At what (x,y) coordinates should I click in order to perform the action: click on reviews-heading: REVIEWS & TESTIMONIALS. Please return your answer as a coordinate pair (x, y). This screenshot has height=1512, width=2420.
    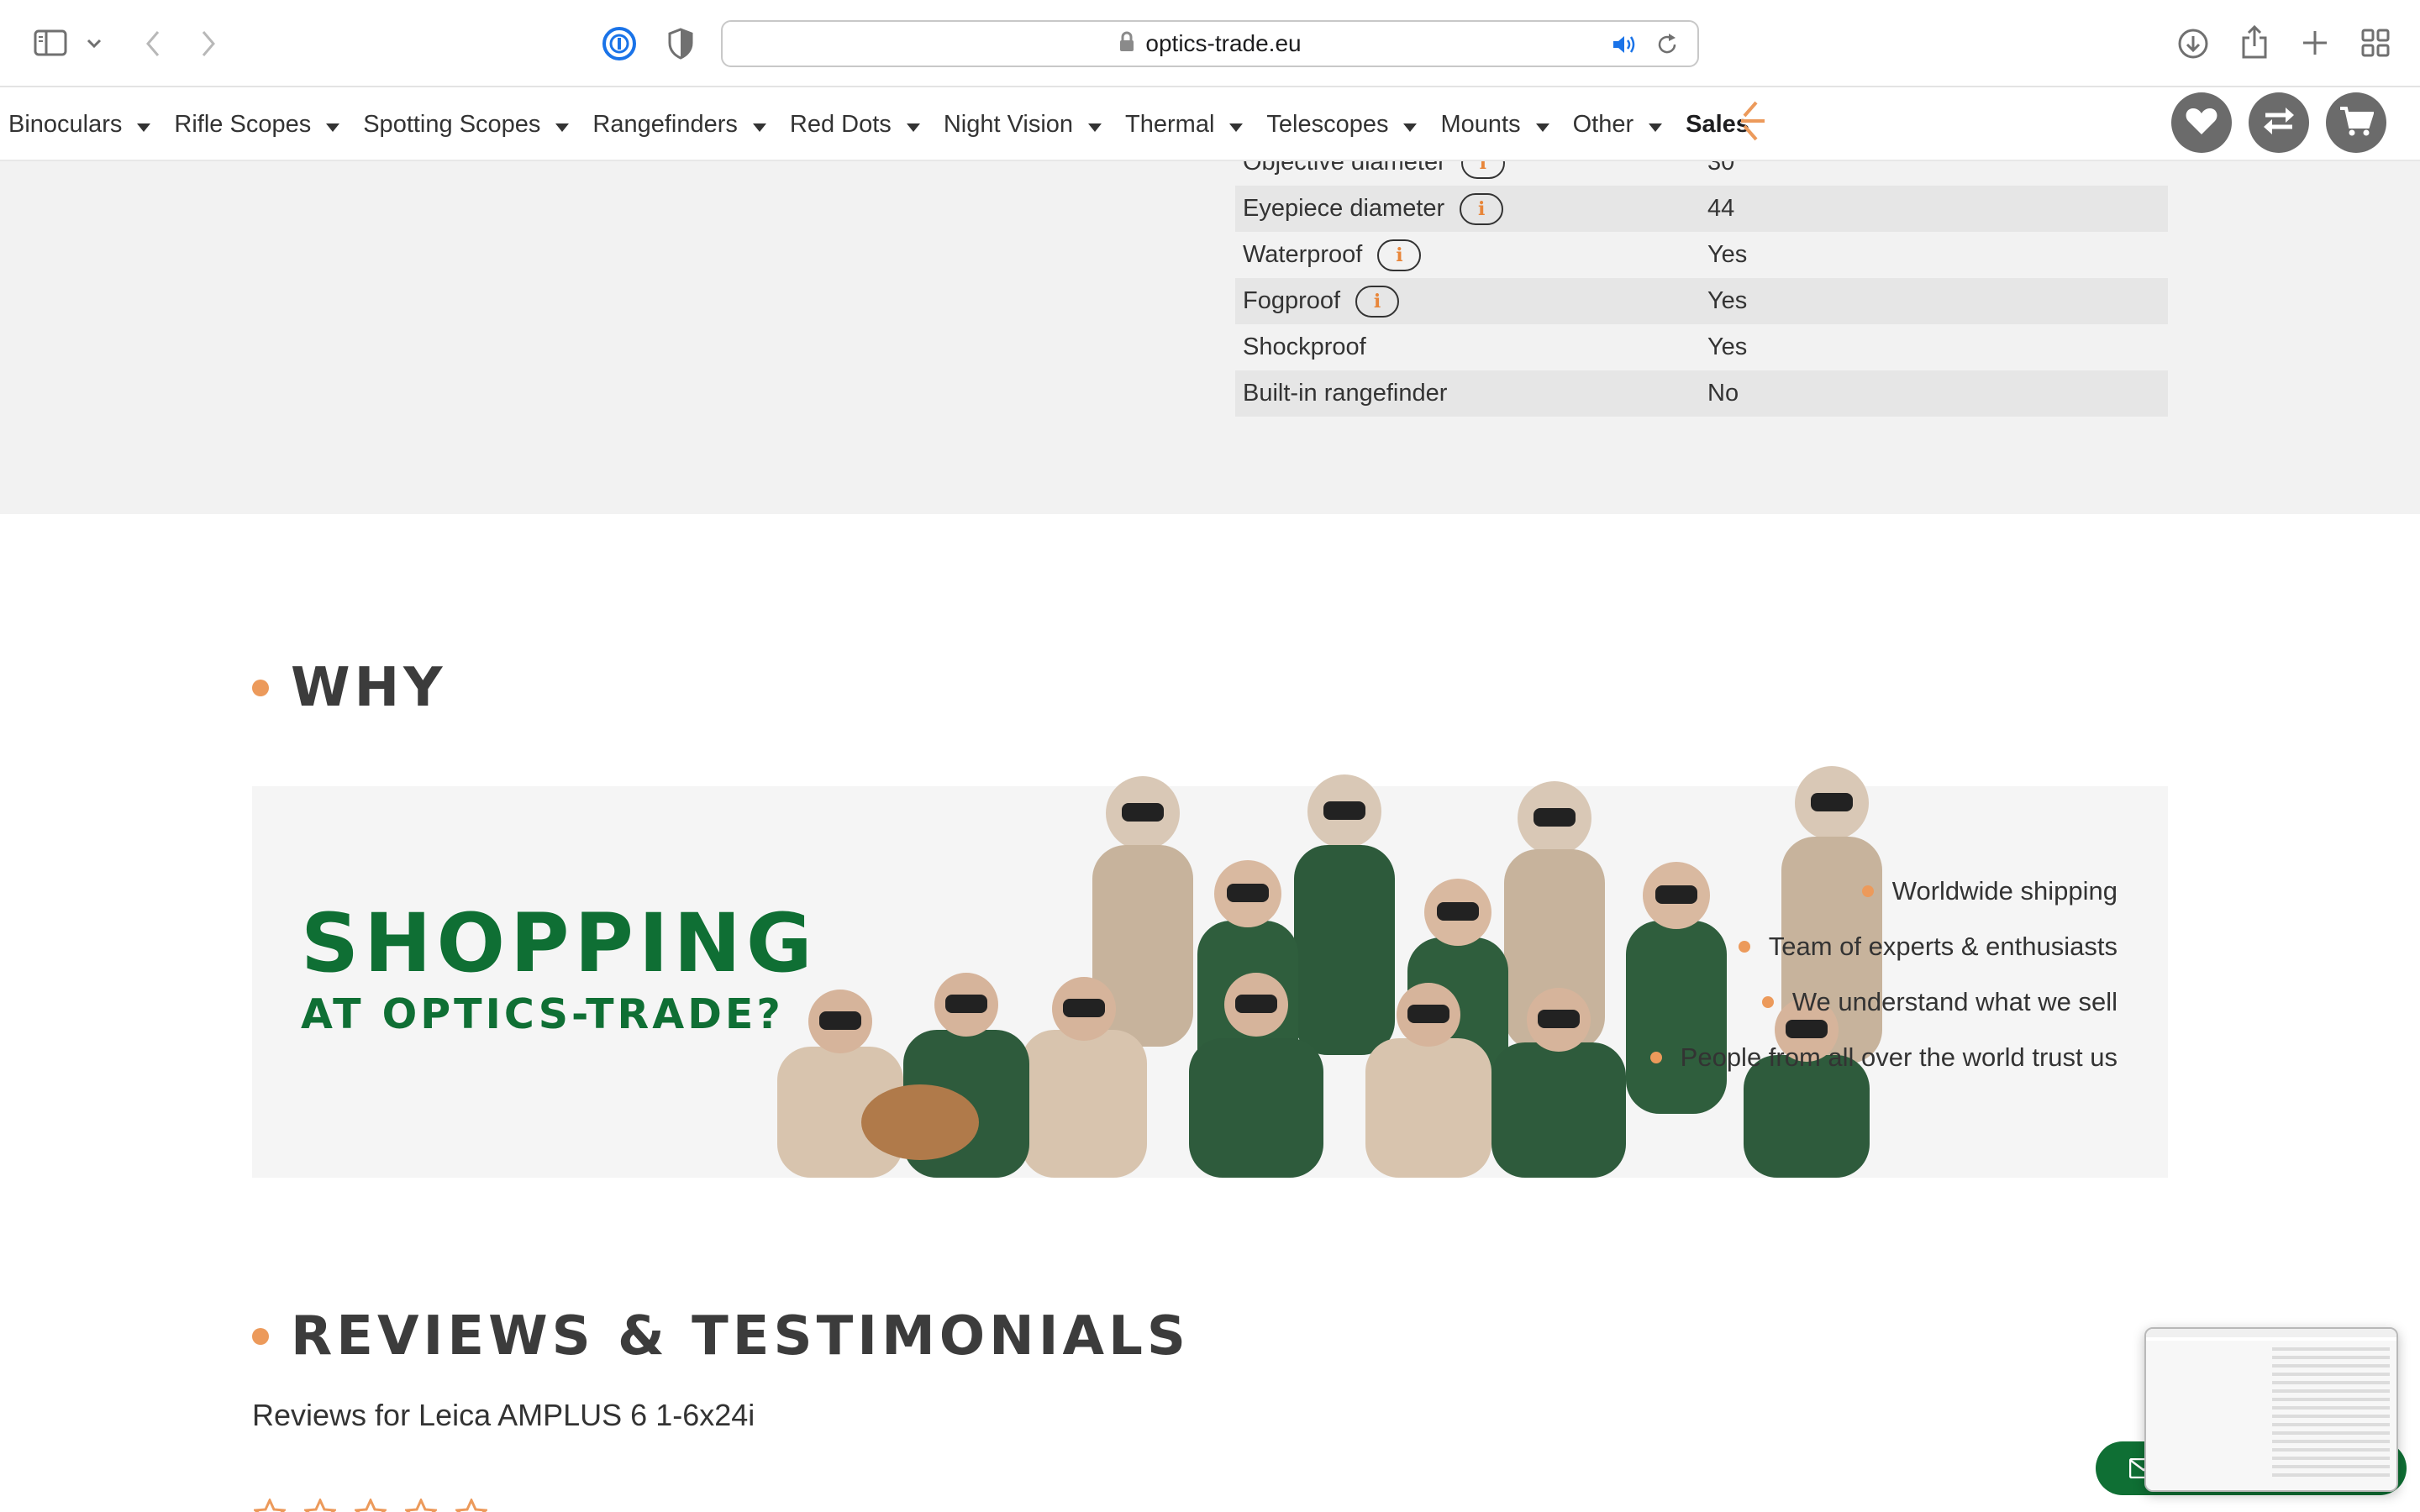
    Looking at the image, I should click on (721, 1336).